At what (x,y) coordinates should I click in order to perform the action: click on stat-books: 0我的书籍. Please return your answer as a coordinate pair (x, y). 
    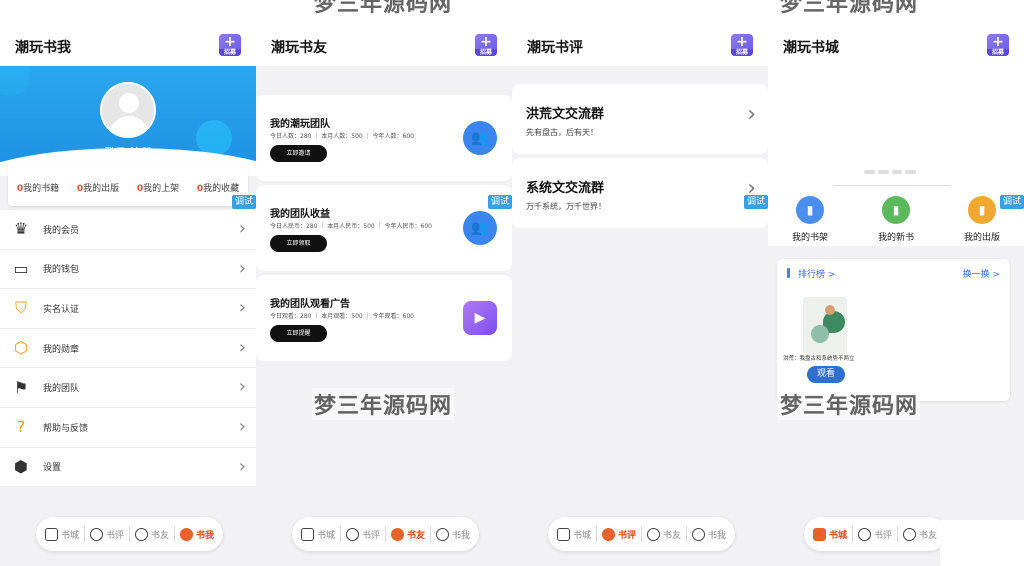
    Looking at the image, I should click on (38, 187).